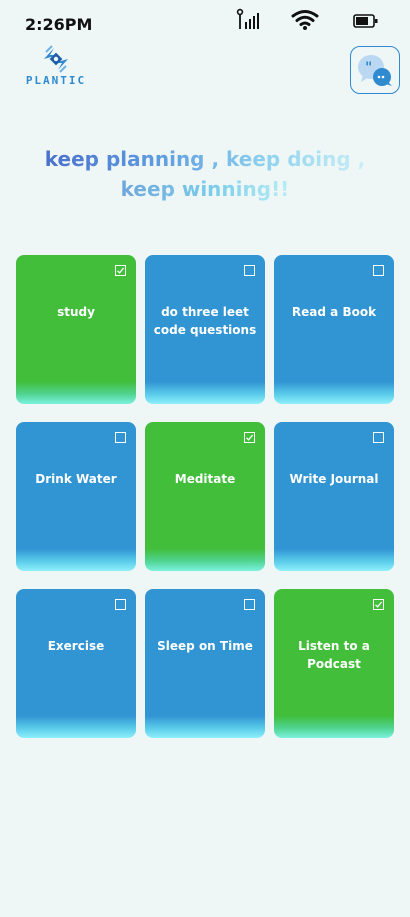  Describe the element at coordinates (205, 496) in the screenshot. I see `task-card: Meditate` at that location.